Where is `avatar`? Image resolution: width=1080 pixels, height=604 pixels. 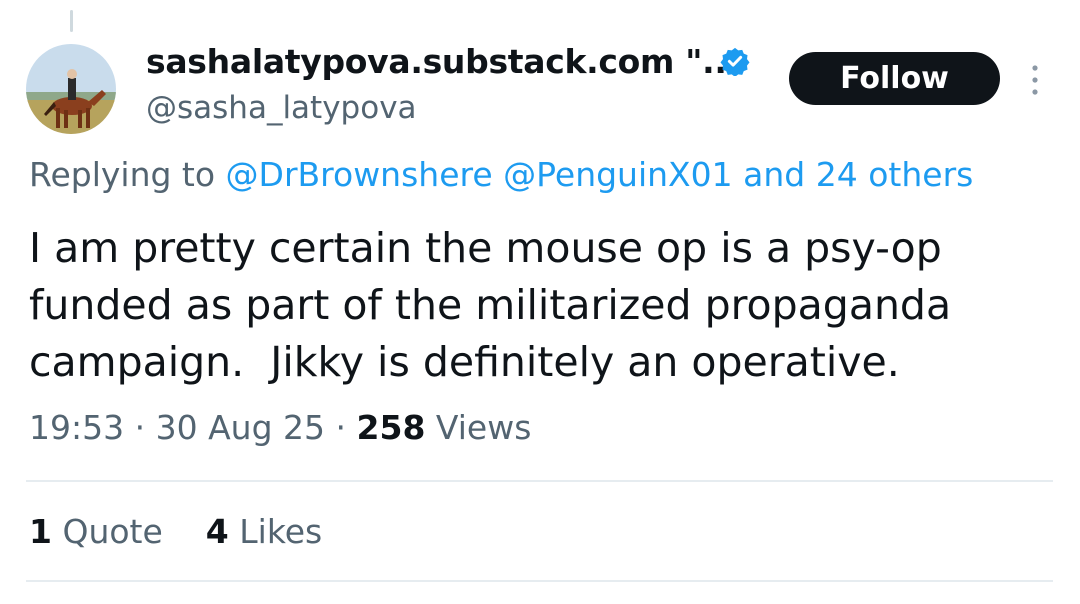 avatar is located at coordinates (71, 89).